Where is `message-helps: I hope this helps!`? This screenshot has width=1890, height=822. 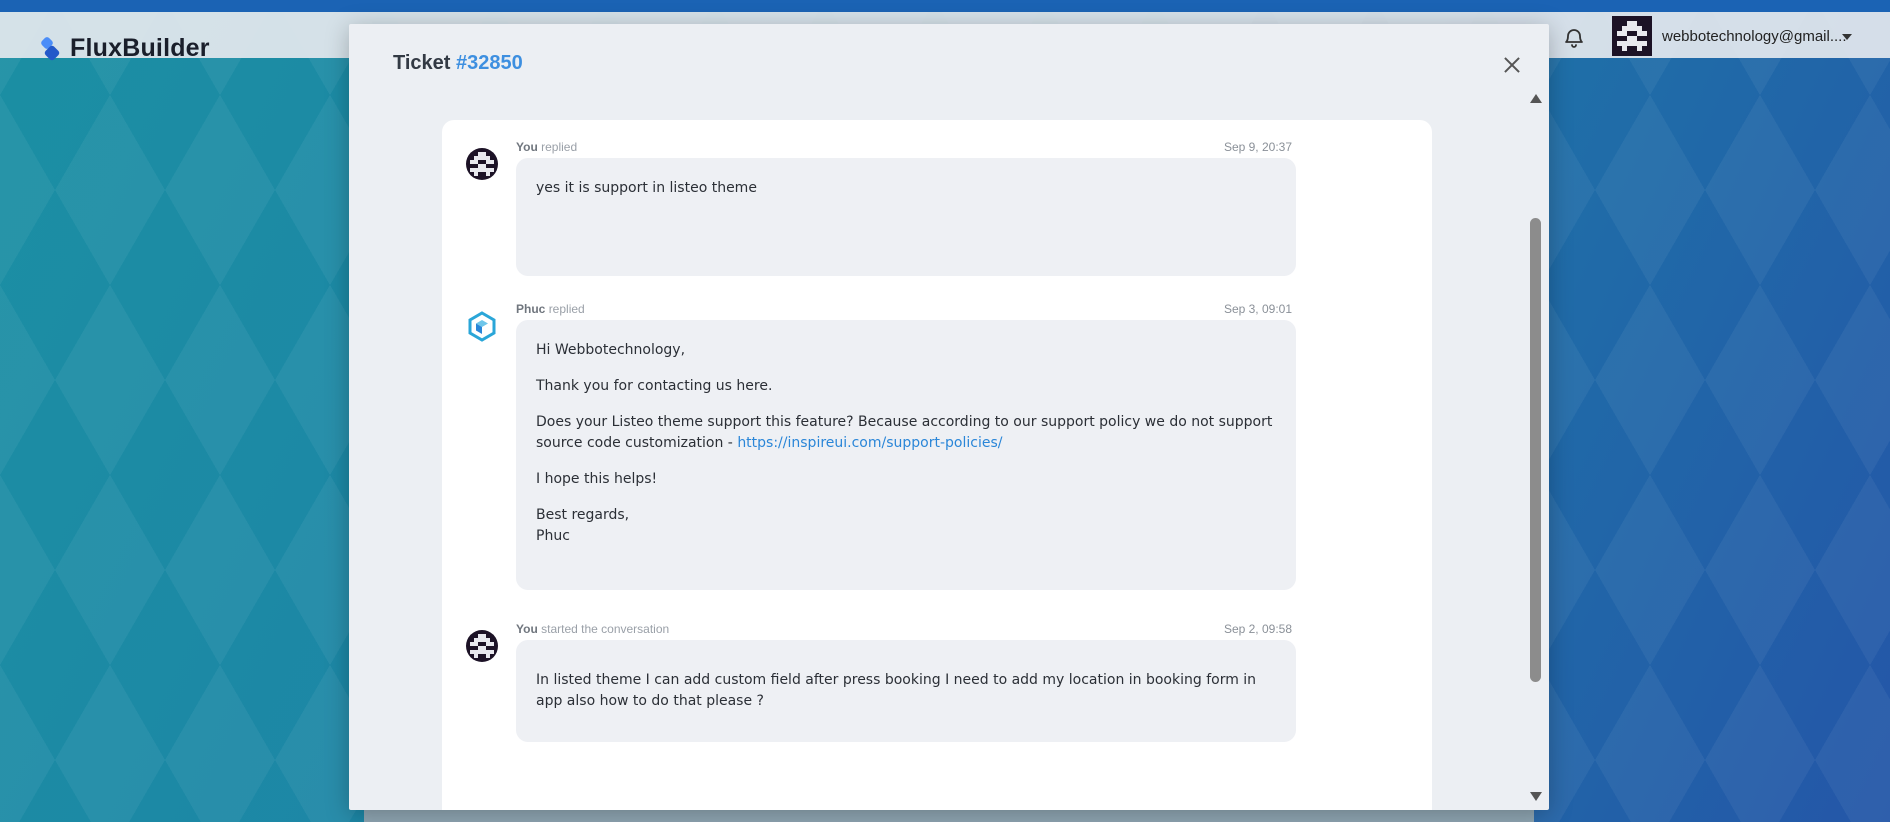 message-helps: I hope this helps! is located at coordinates (597, 479).